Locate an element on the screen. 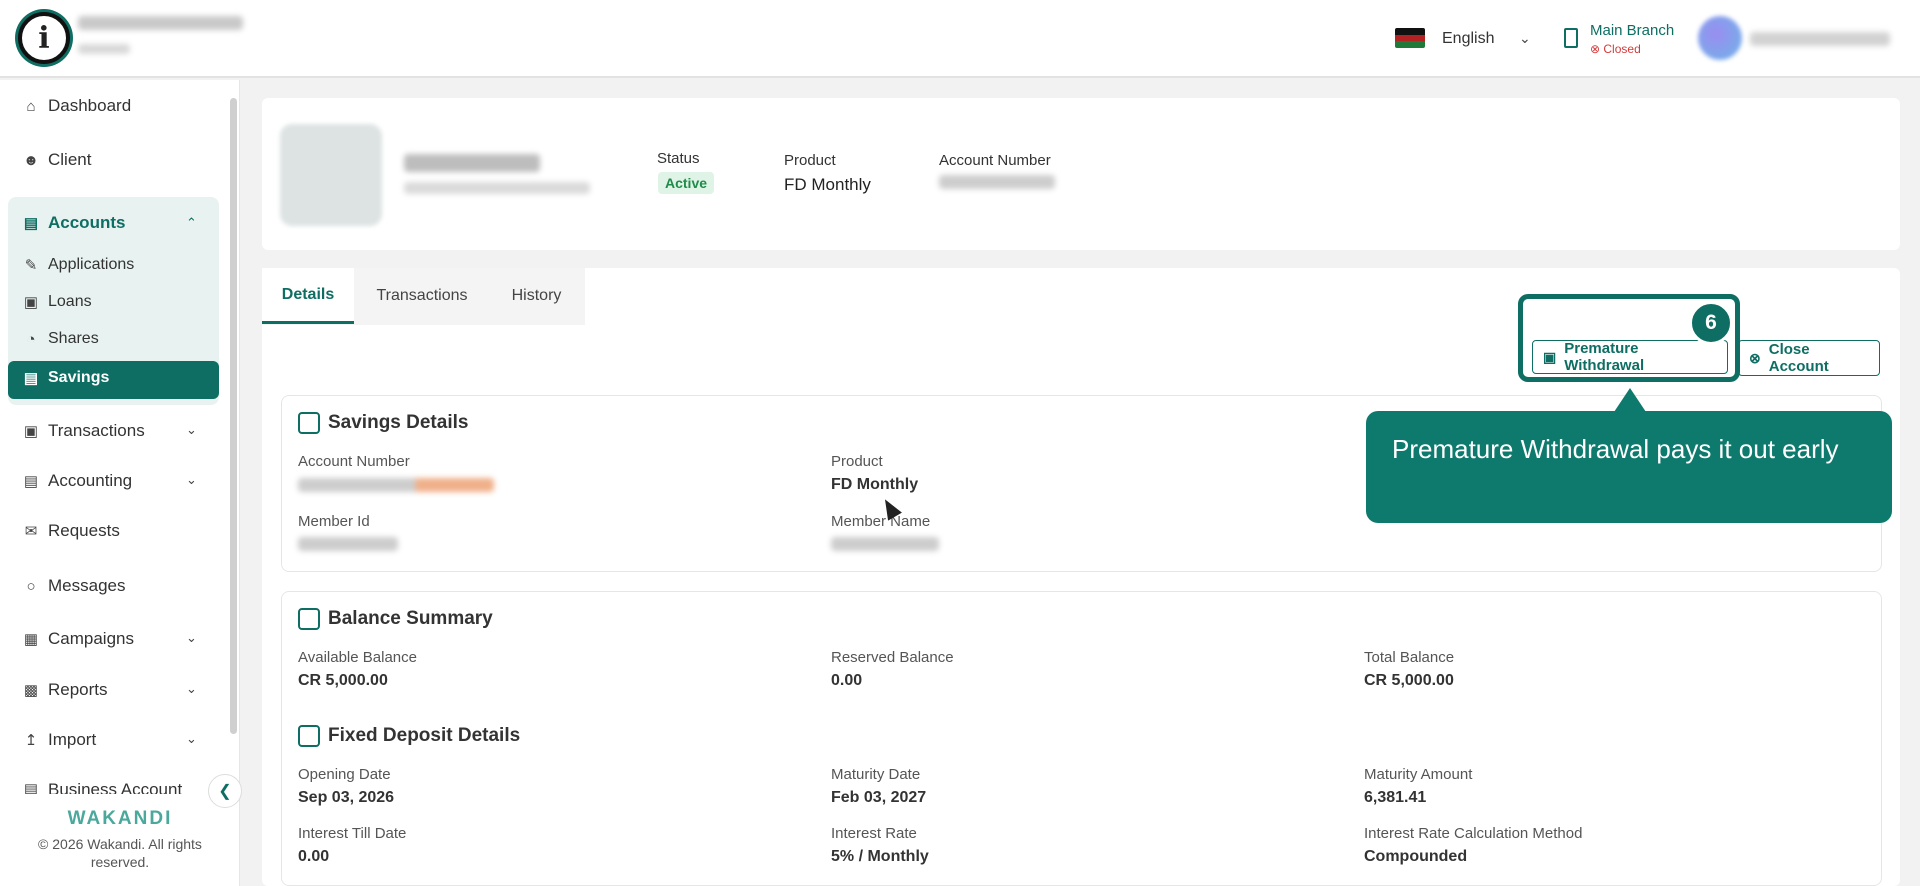 This screenshot has height=886, width=1920. file-edit-icon: ✎ is located at coordinates (31, 265).